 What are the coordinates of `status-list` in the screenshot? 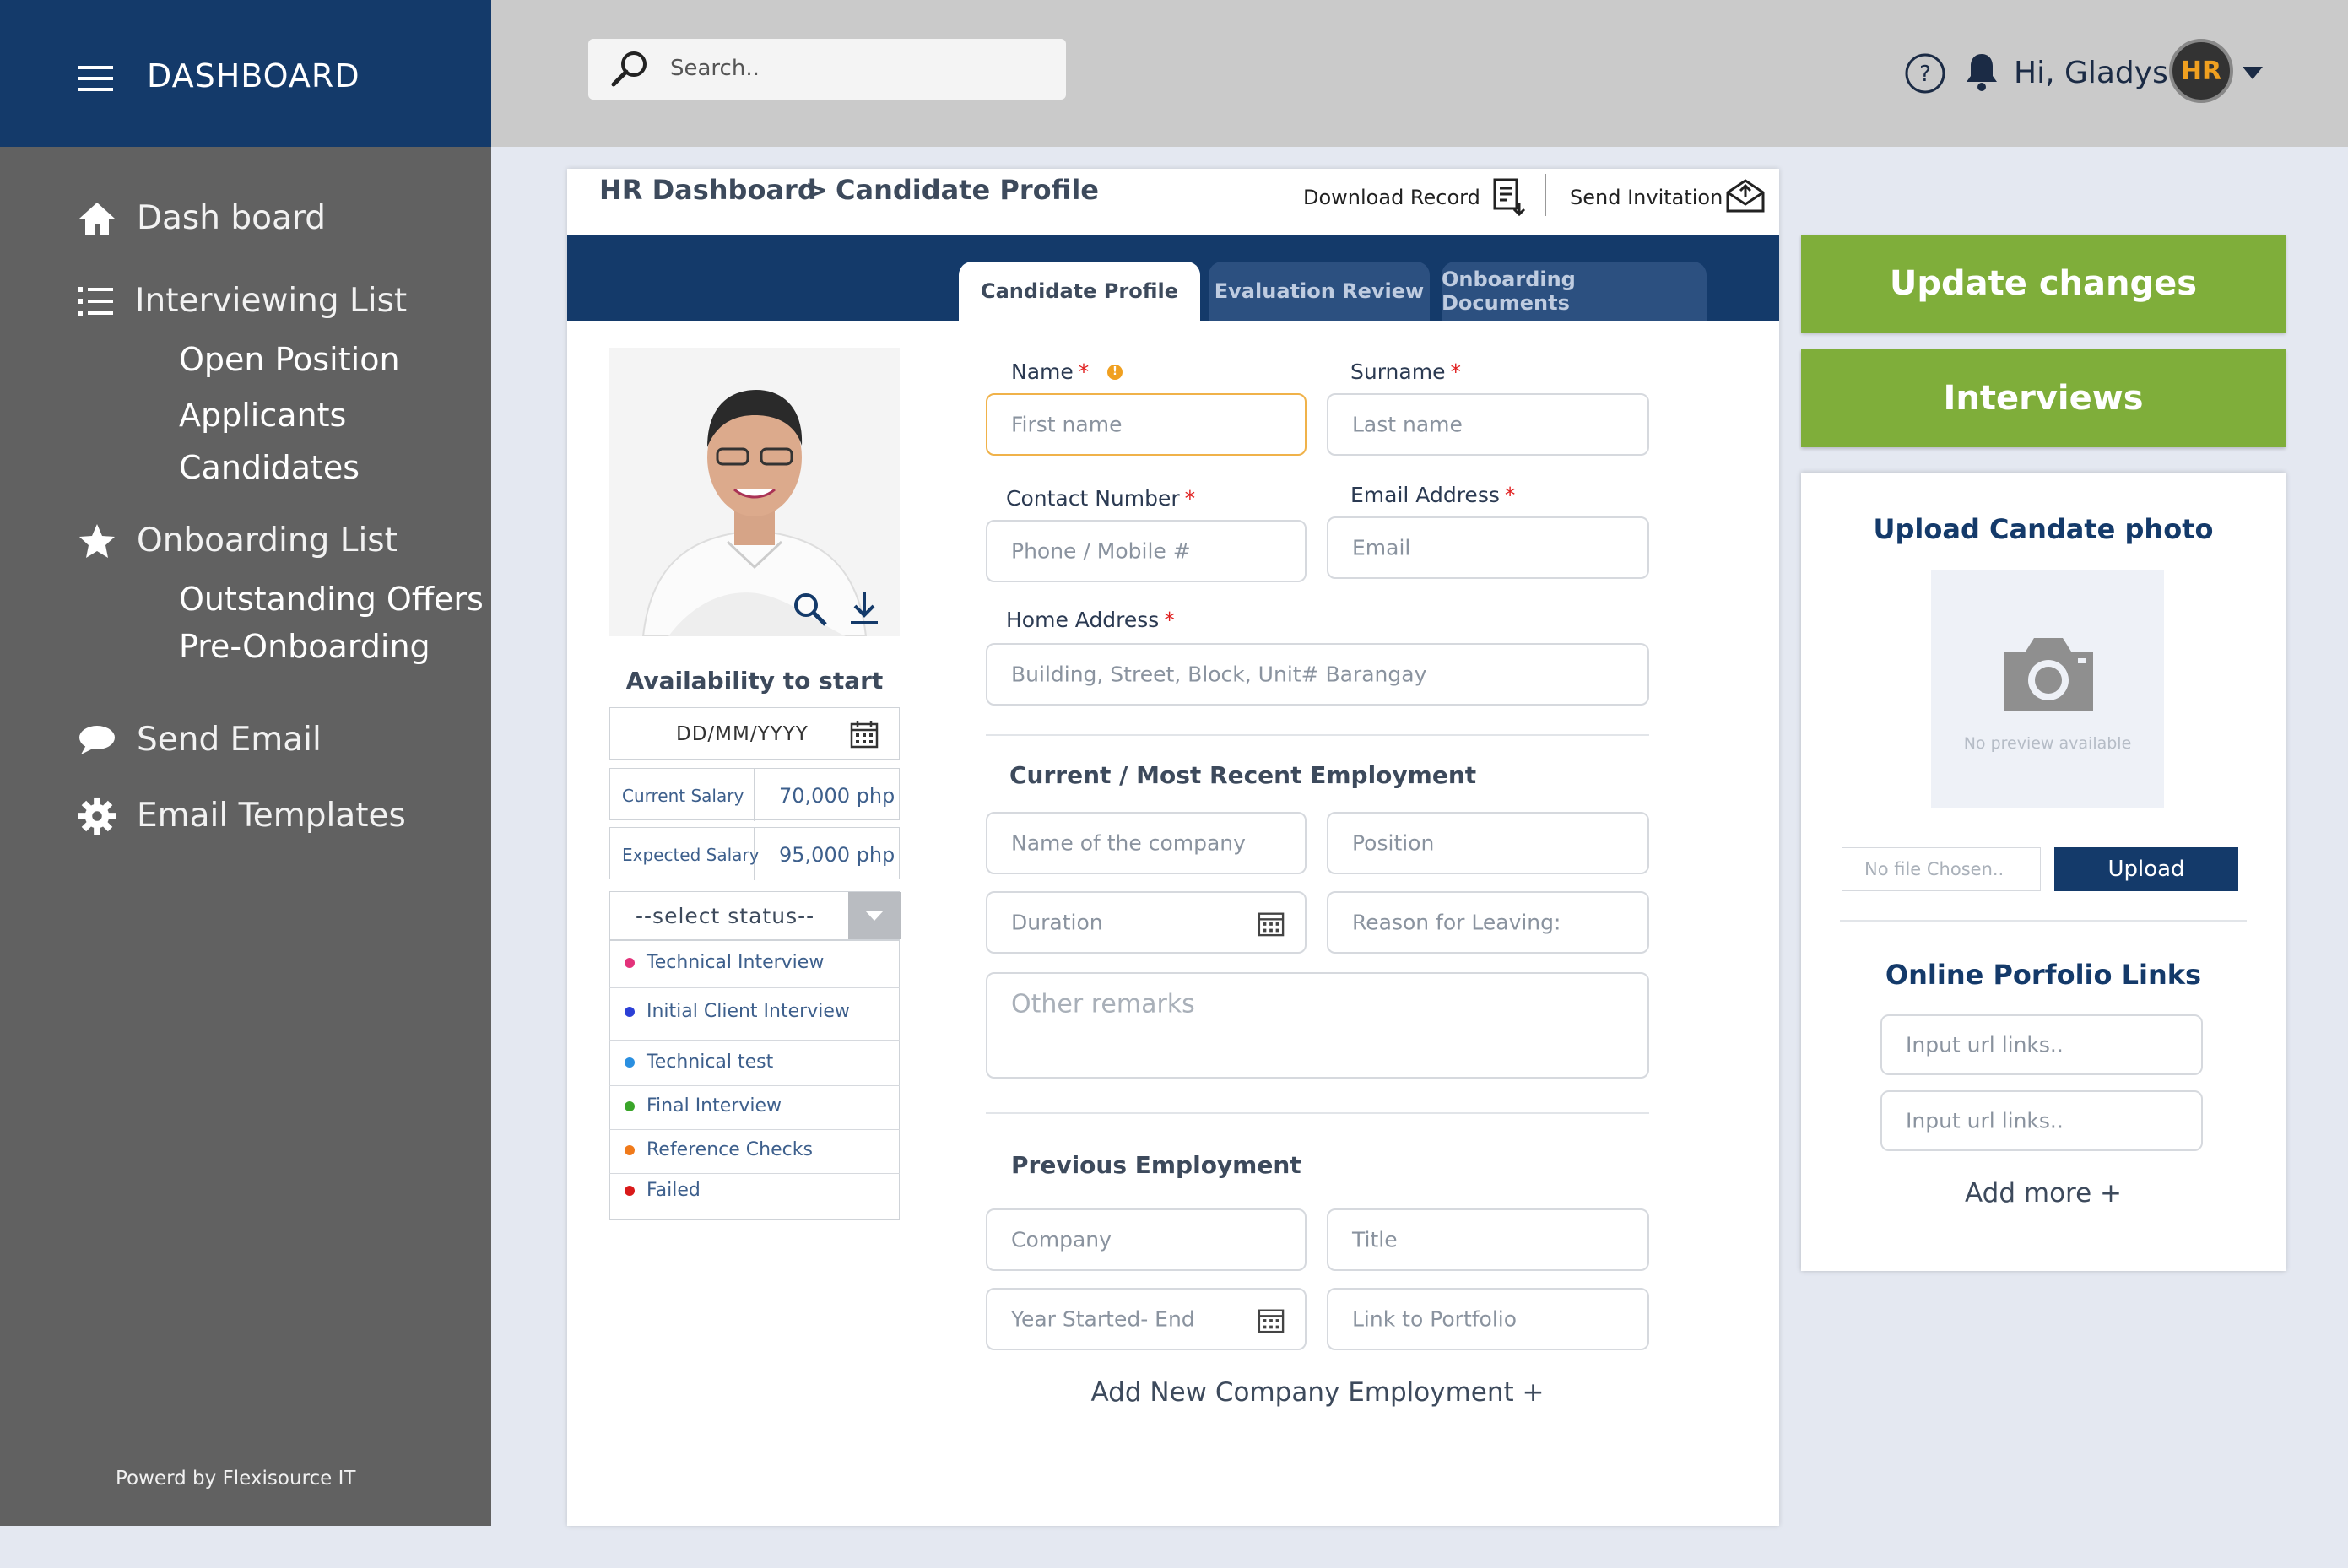 It's located at (755, 1080).